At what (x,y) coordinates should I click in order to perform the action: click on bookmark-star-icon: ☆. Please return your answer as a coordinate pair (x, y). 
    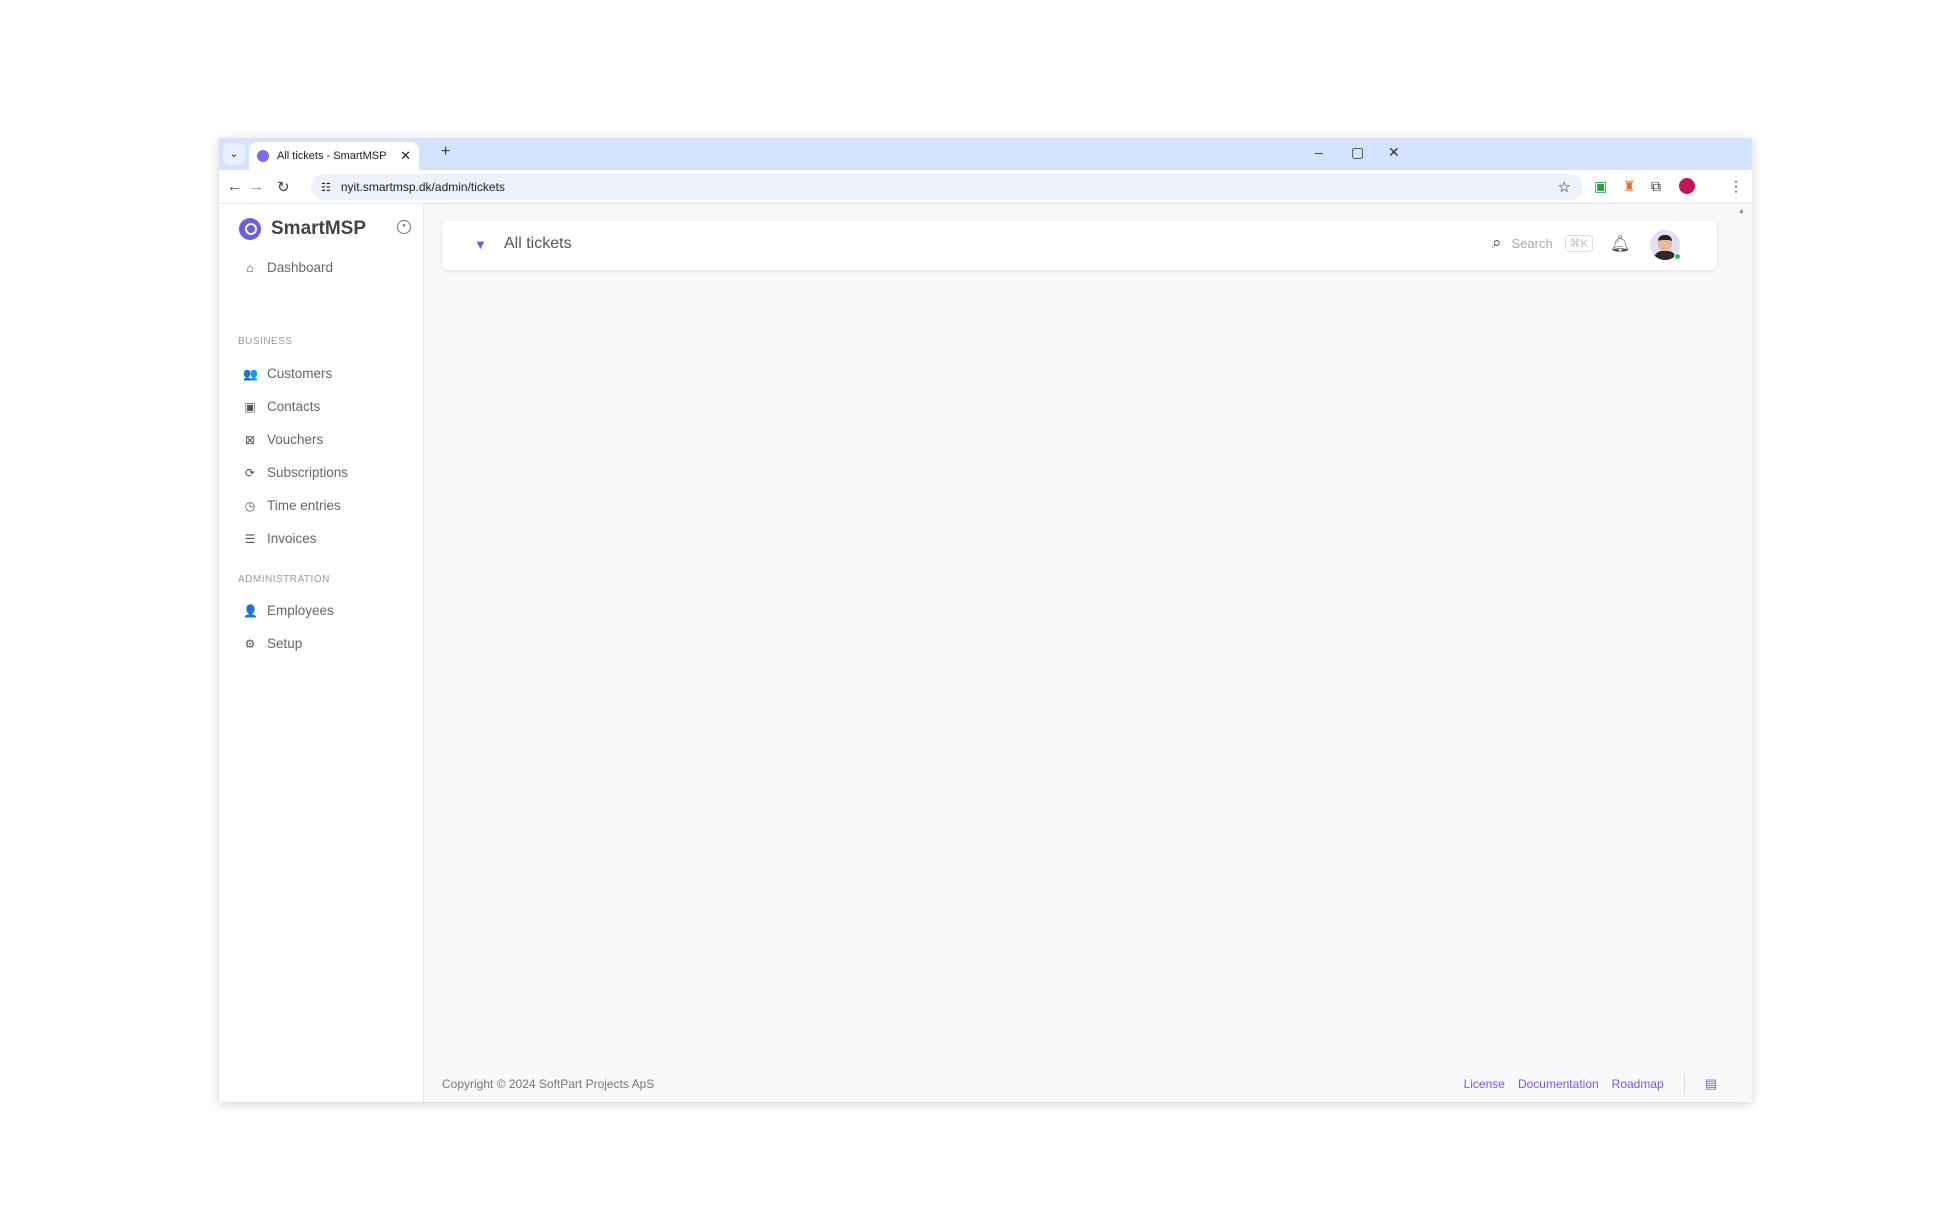
    Looking at the image, I should click on (1564, 187).